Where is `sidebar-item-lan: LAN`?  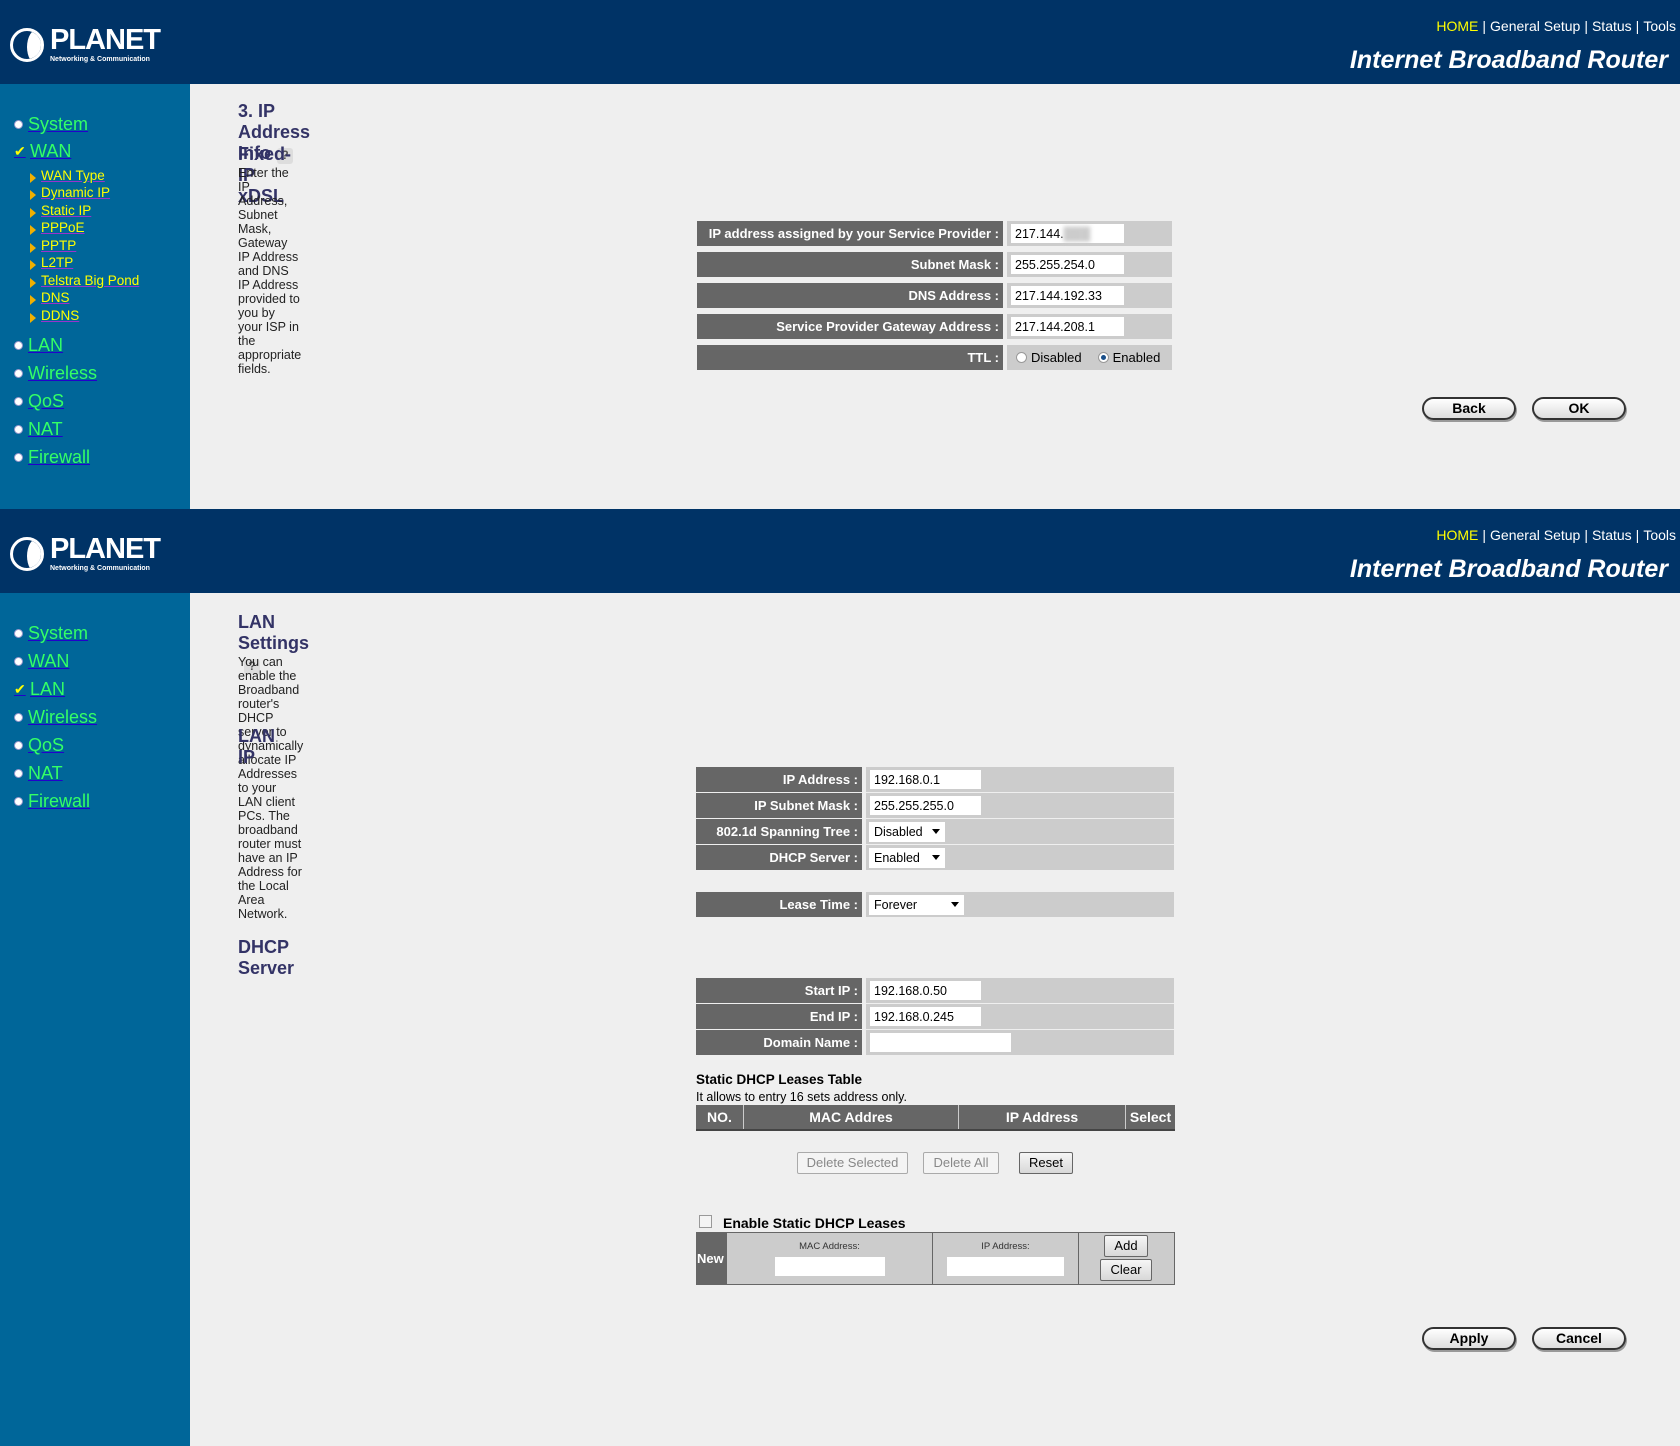
sidebar-item-lan: LAN is located at coordinates (38, 345).